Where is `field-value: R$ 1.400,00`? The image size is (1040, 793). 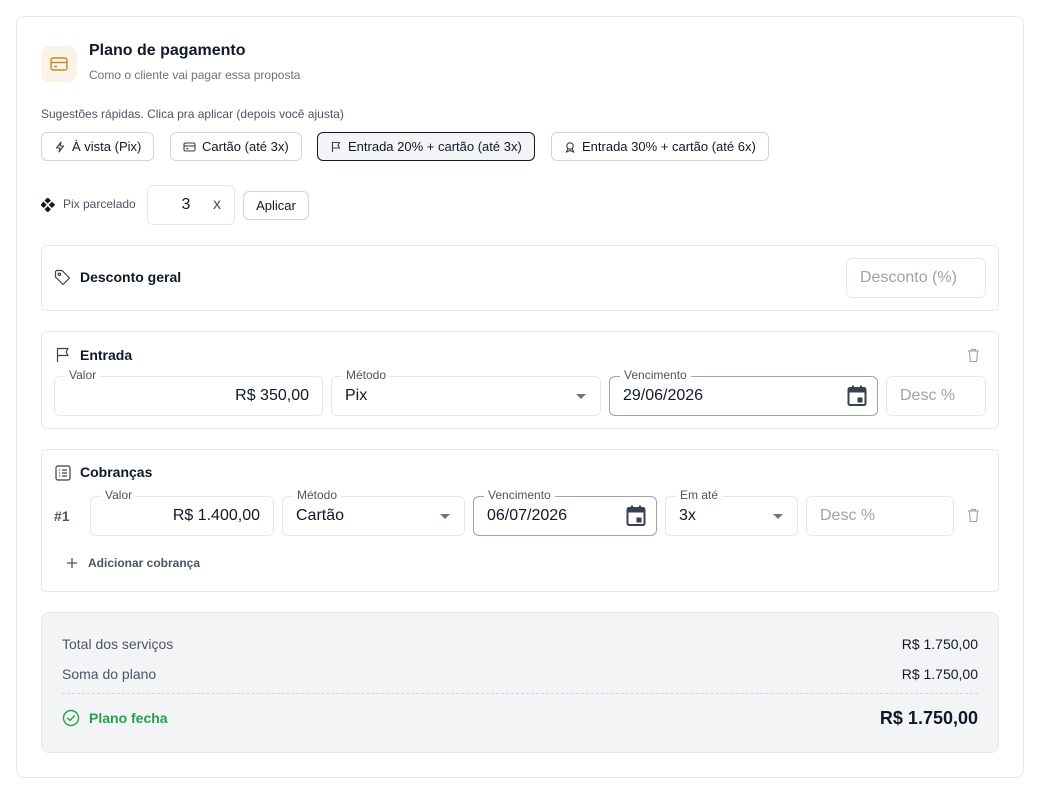
field-value: R$ 1.400,00 is located at coordinates (216, 515).